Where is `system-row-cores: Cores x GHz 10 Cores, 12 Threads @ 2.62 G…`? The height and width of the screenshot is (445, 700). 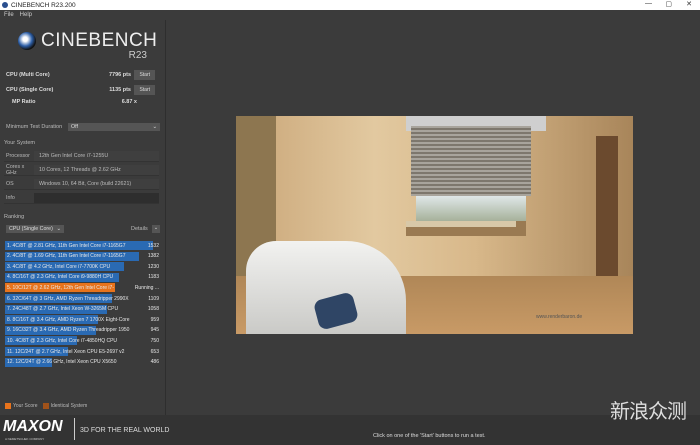 system-row-cores: Cores x GHz 10 Cores, 12 Threads @ 2.62 G… is located at coordinates (81, 170).